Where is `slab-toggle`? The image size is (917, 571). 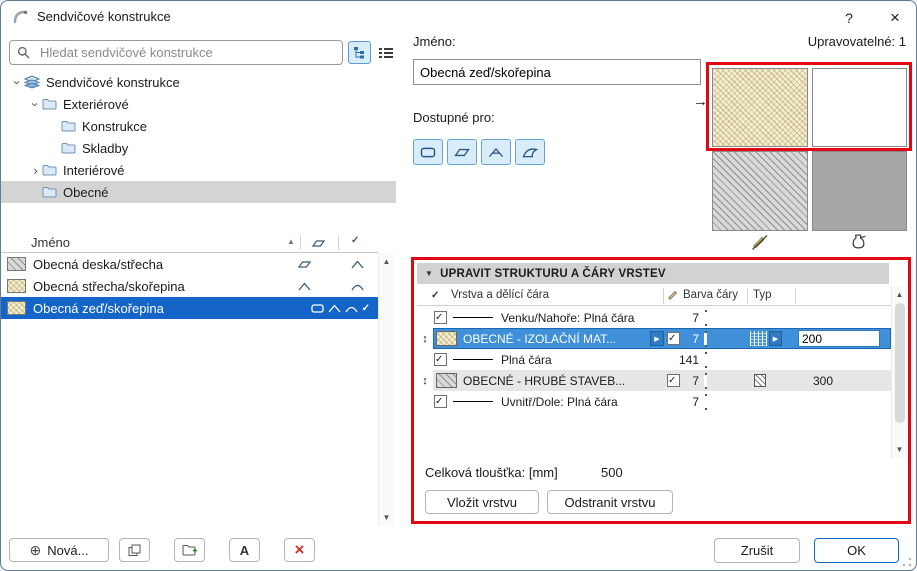
slab-toggle is located at coordinates (462, 152).